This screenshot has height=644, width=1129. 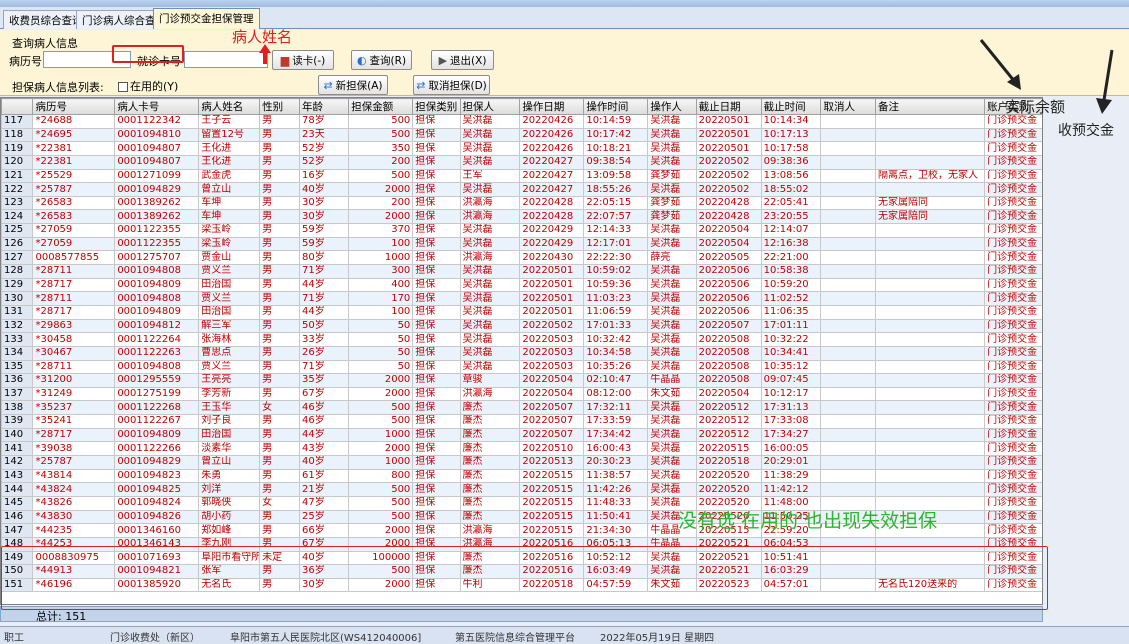 What do you see at coordinates (324, 503) in the screenshot?
I see `table-cell: 47岁` at bounding box center [324, 503].